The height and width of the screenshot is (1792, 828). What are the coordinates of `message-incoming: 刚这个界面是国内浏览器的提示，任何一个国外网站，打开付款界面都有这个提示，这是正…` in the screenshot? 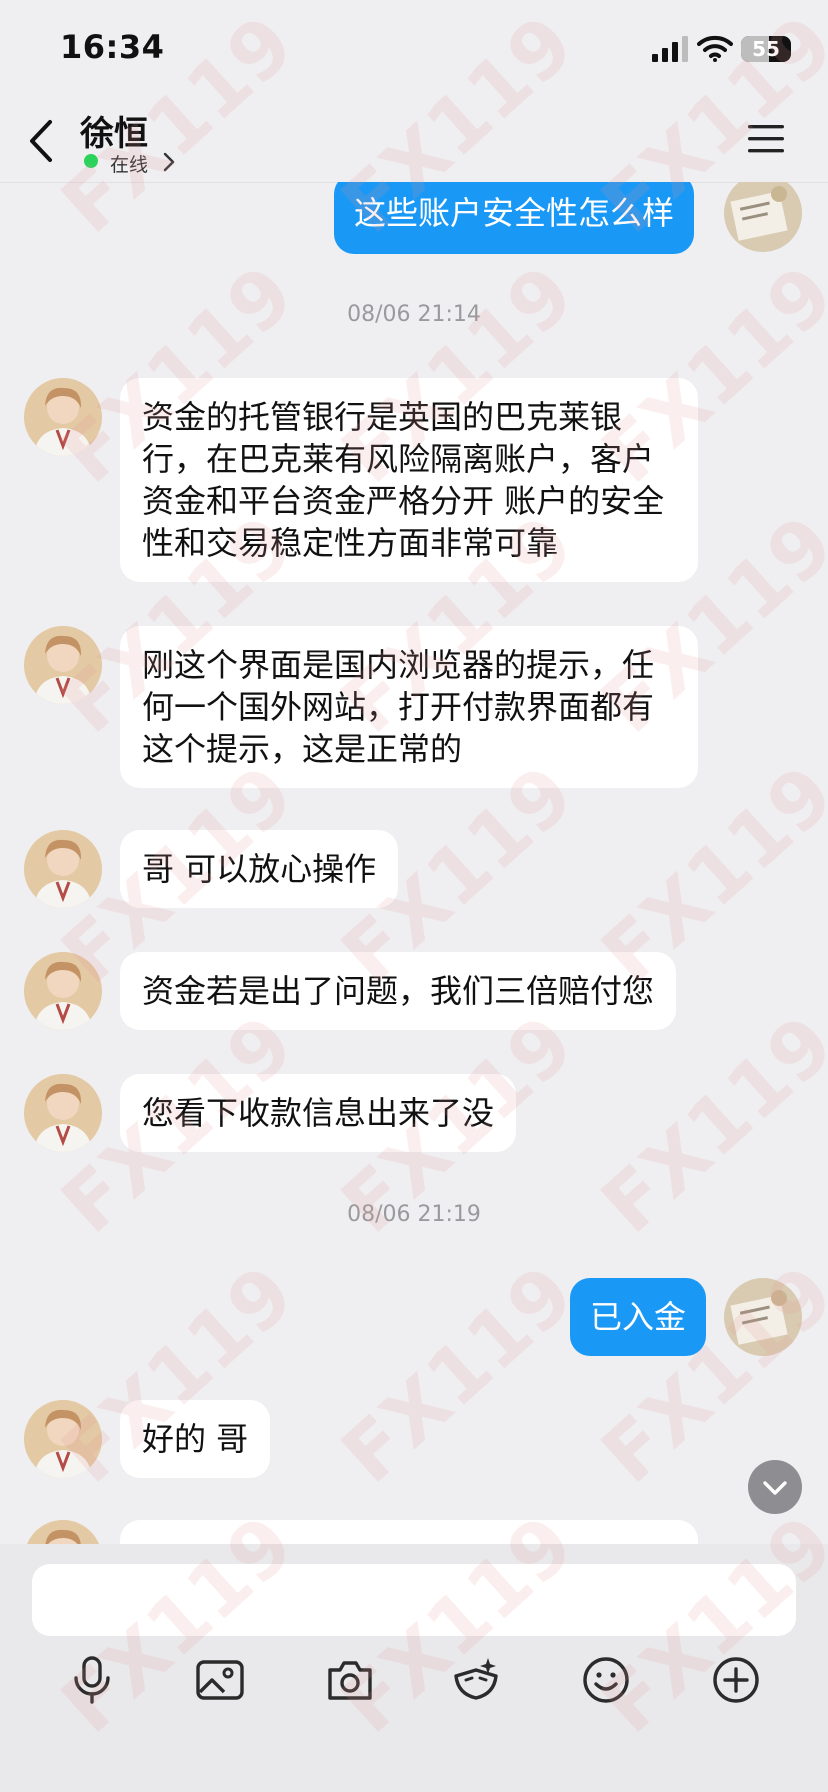 It's located at (414, 706).